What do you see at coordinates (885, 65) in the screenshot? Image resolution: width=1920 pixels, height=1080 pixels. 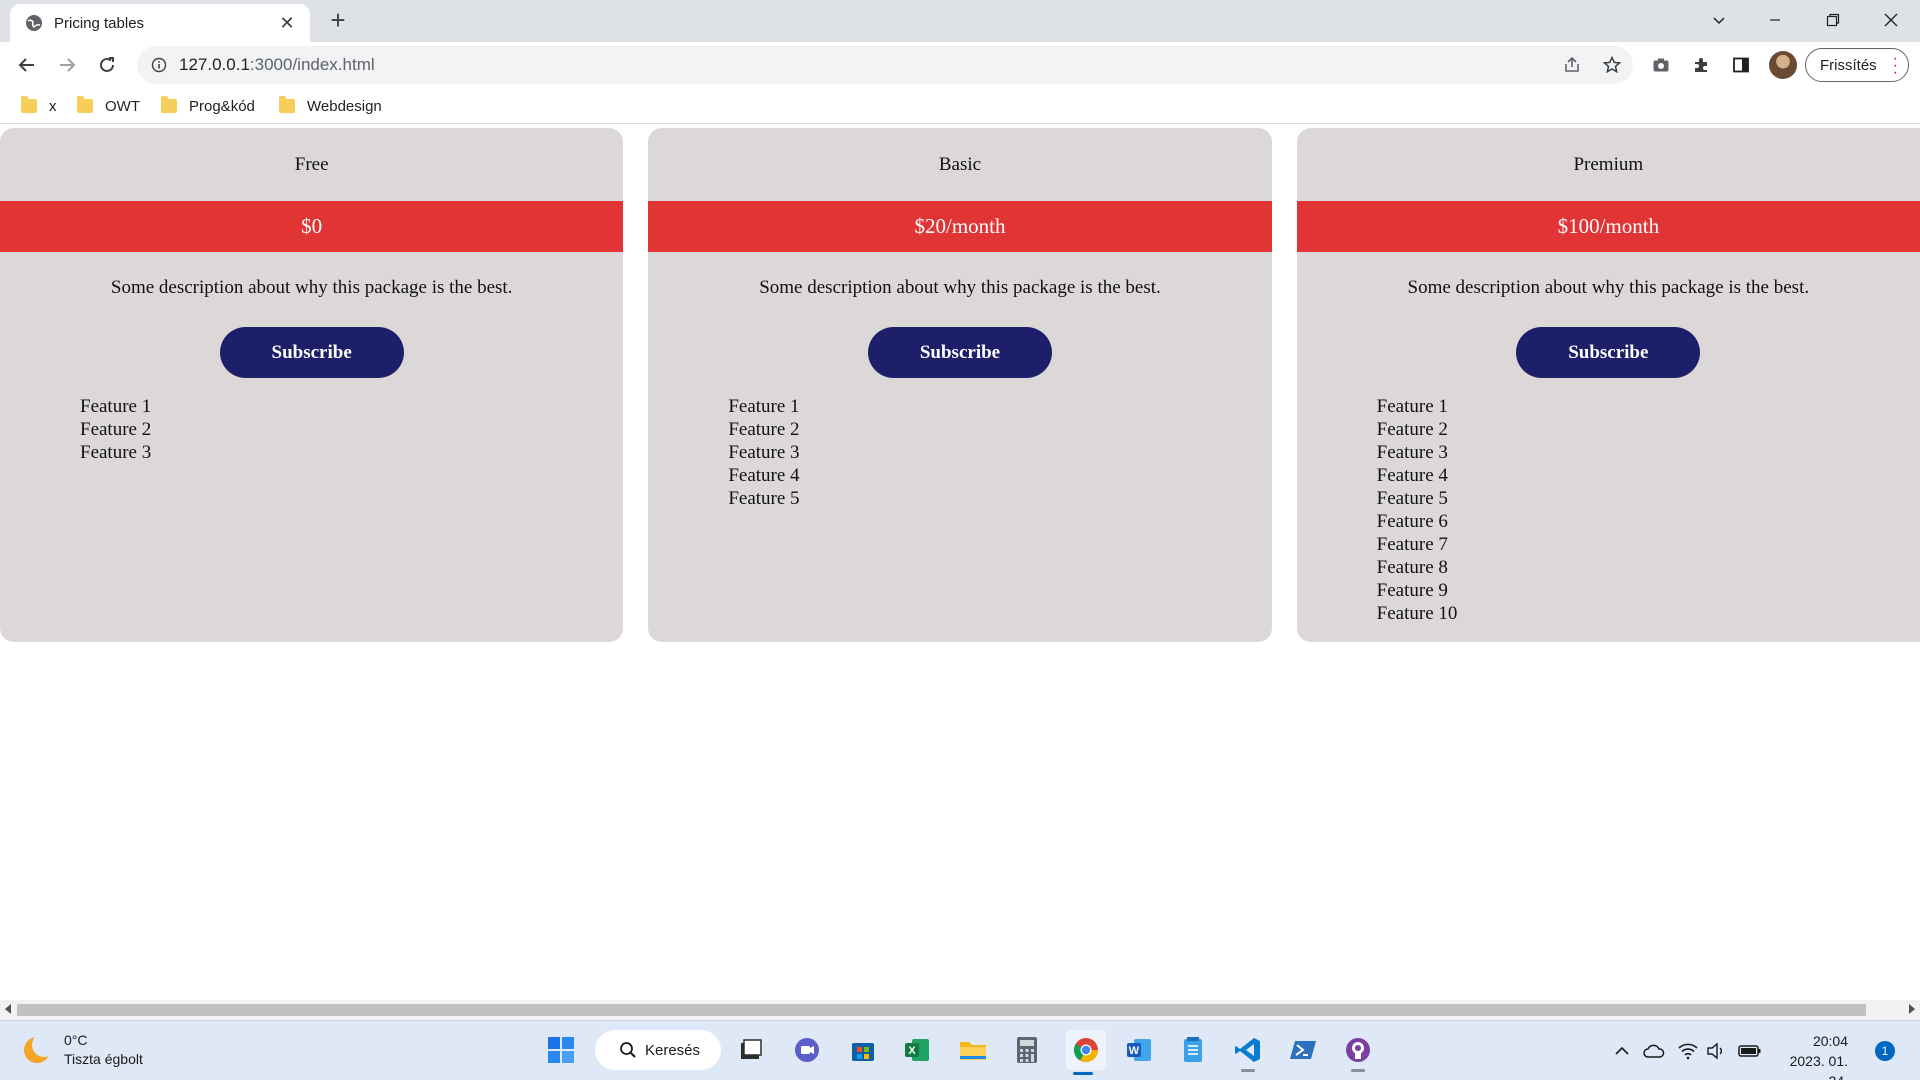 I see `address-bar: 127.0.0.1:3000/index.html` at bounding box center [885, 65].